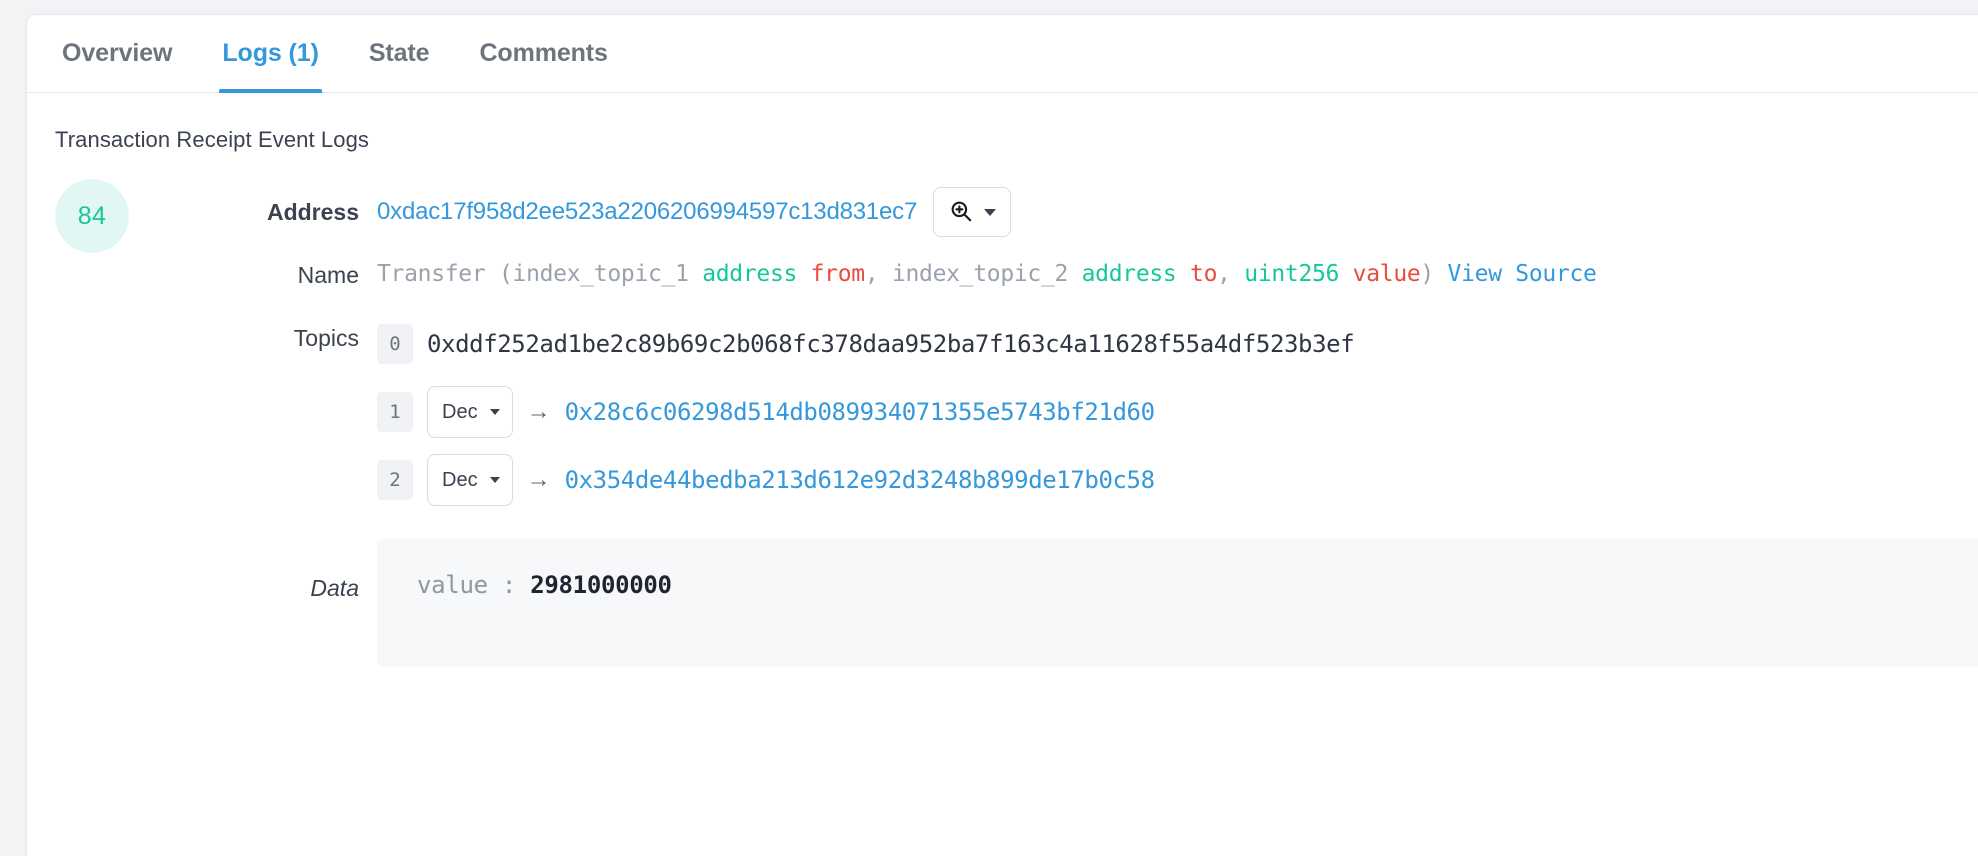  What do you see at coordinates (452, 585) in the screenshot?
I see `data-key: value` at bounding box center [452, 585].